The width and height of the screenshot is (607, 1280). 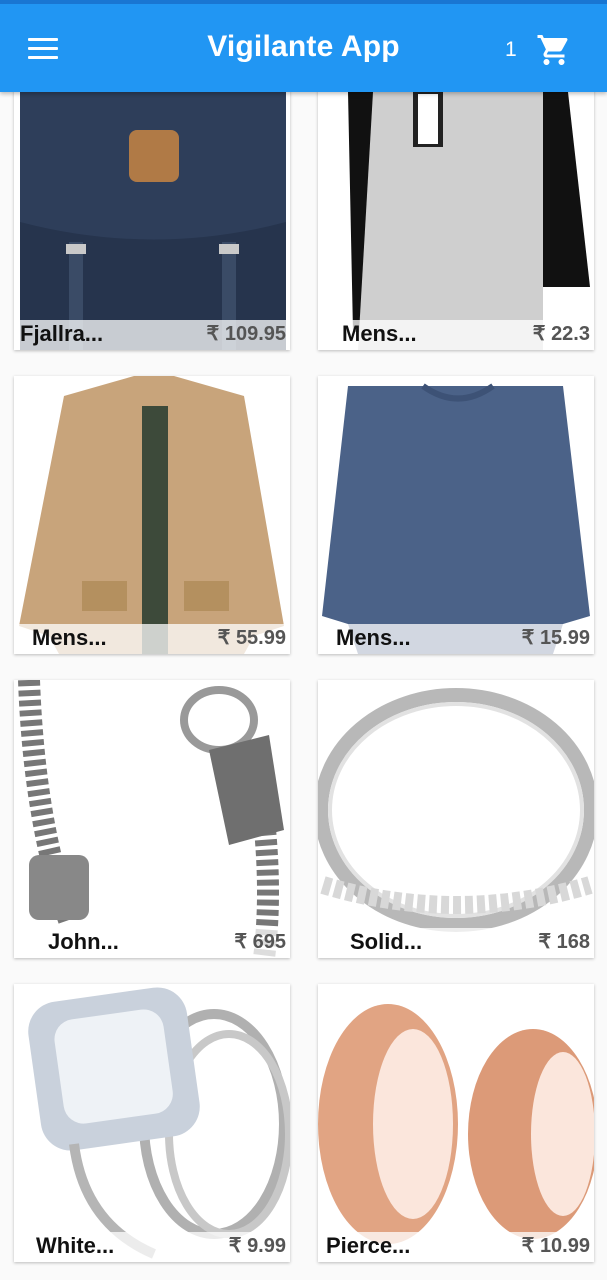 What do you see at coordinates (456, 639) in the screenshot?
I see `product-caption: Mens... ₹ 15.99` at bounding box center [456, 639].